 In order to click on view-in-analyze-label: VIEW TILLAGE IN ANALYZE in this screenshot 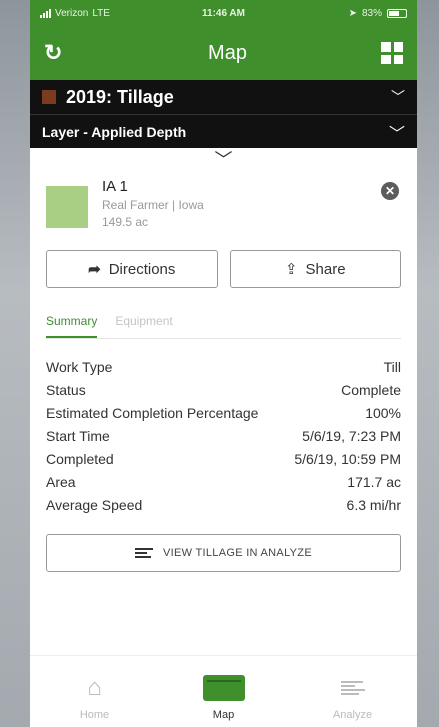, I will do `click(237, 553)`.